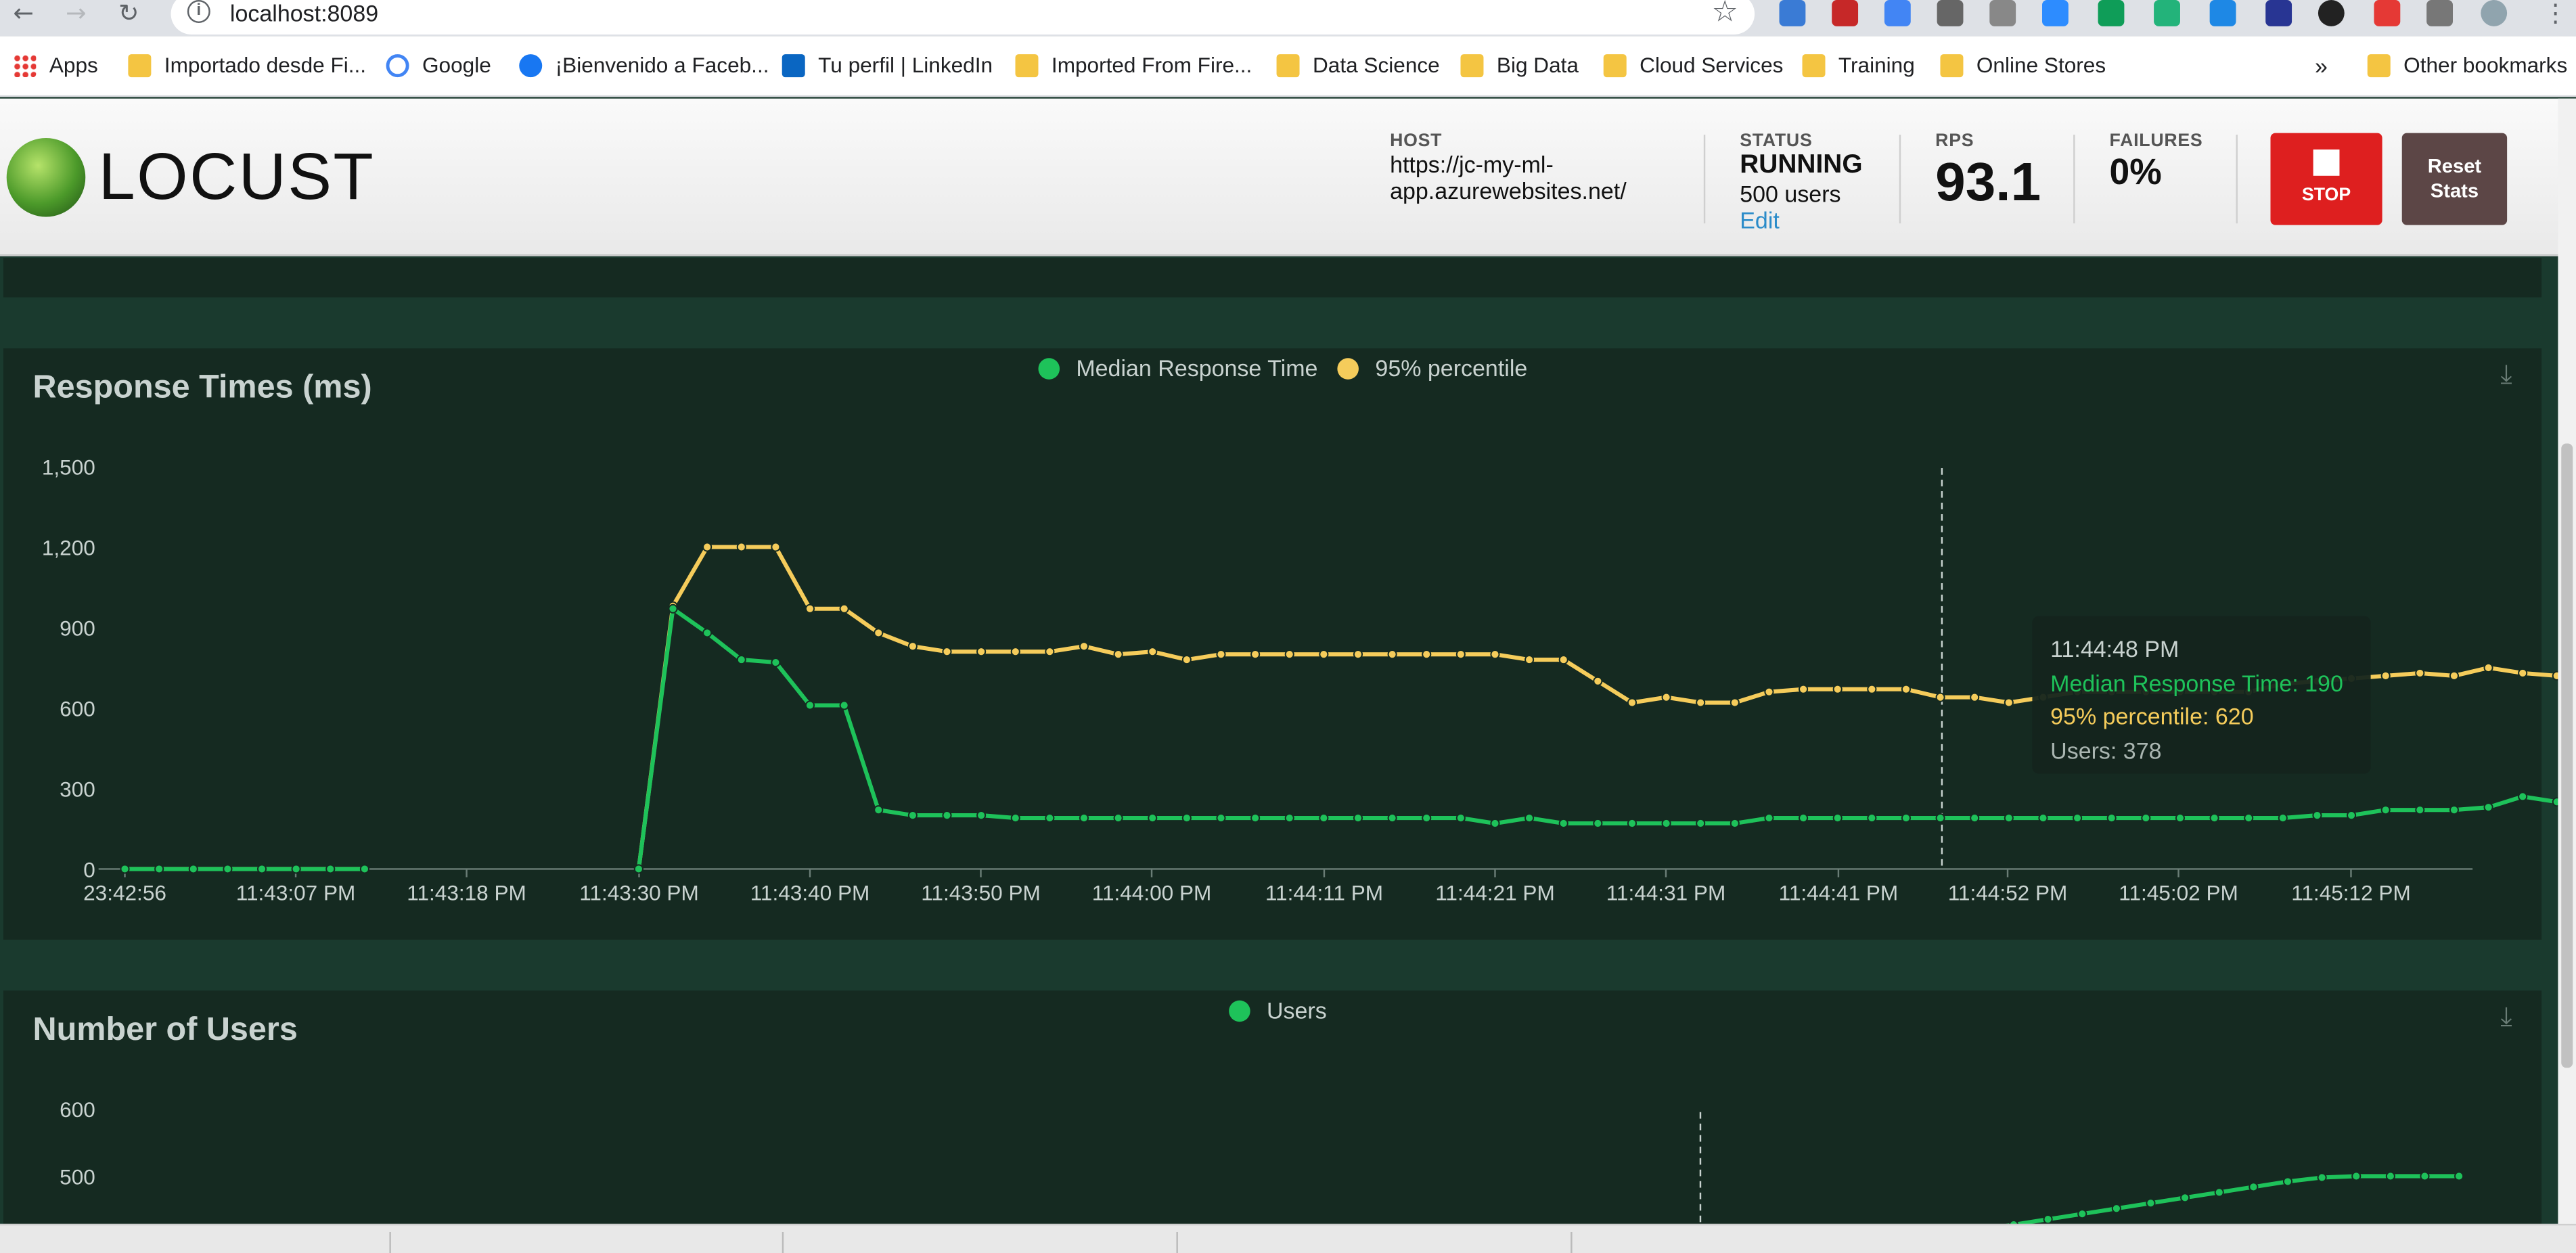  Describe the element at coordinates (810, 893) in the screenshot. I see `x-tick-label: 11:43:40 PM` at that location.